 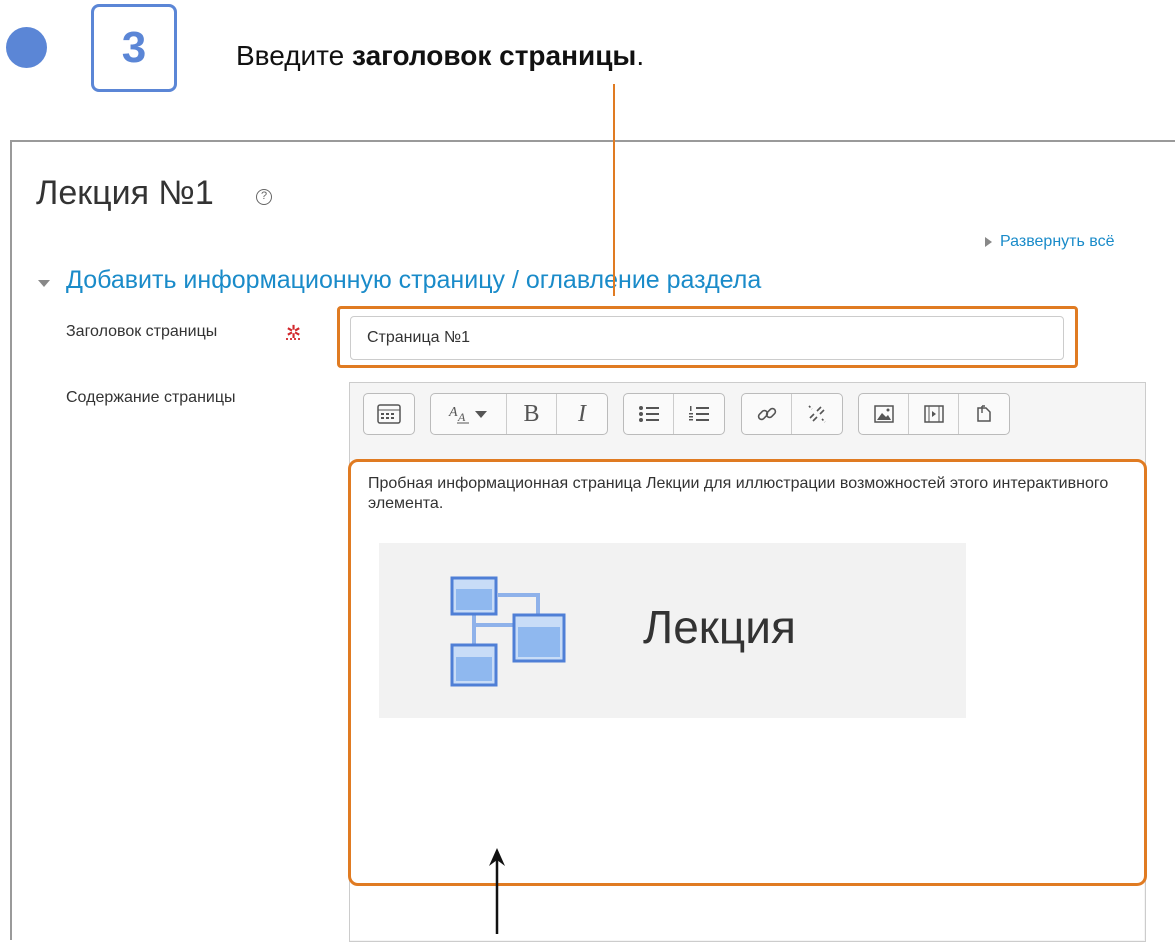 I want to click on toolbar-group-lists, so click(x=674, y=414).